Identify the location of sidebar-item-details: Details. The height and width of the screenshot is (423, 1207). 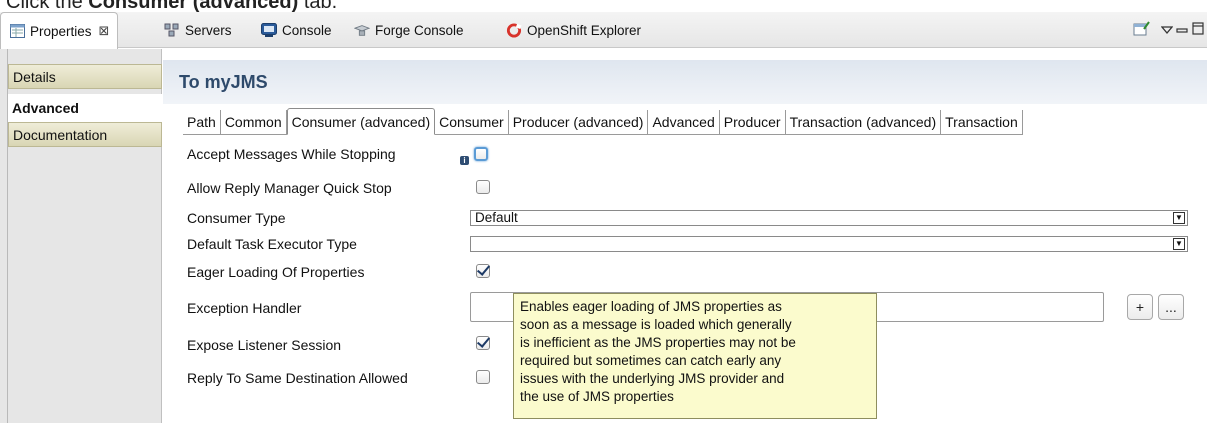
(85, 76).